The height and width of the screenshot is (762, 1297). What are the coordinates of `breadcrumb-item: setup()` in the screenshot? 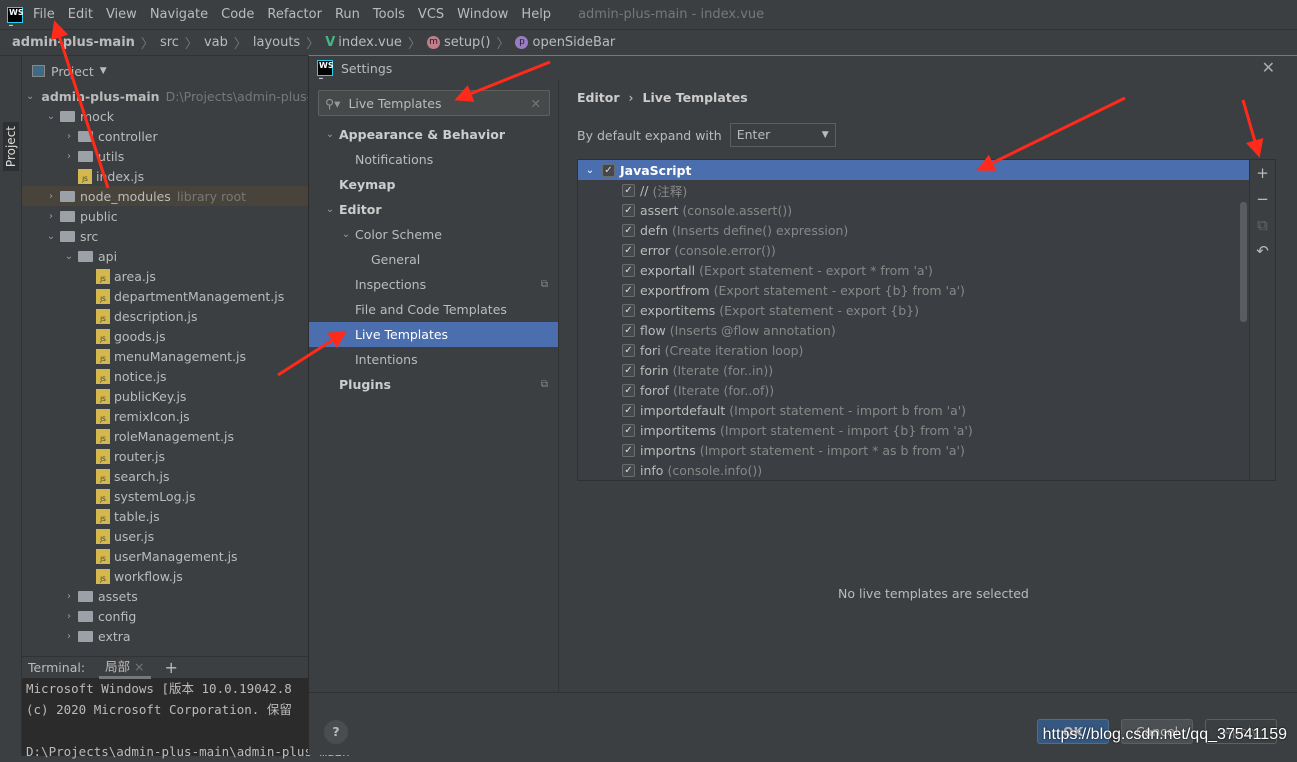 It's located at (467, 42).